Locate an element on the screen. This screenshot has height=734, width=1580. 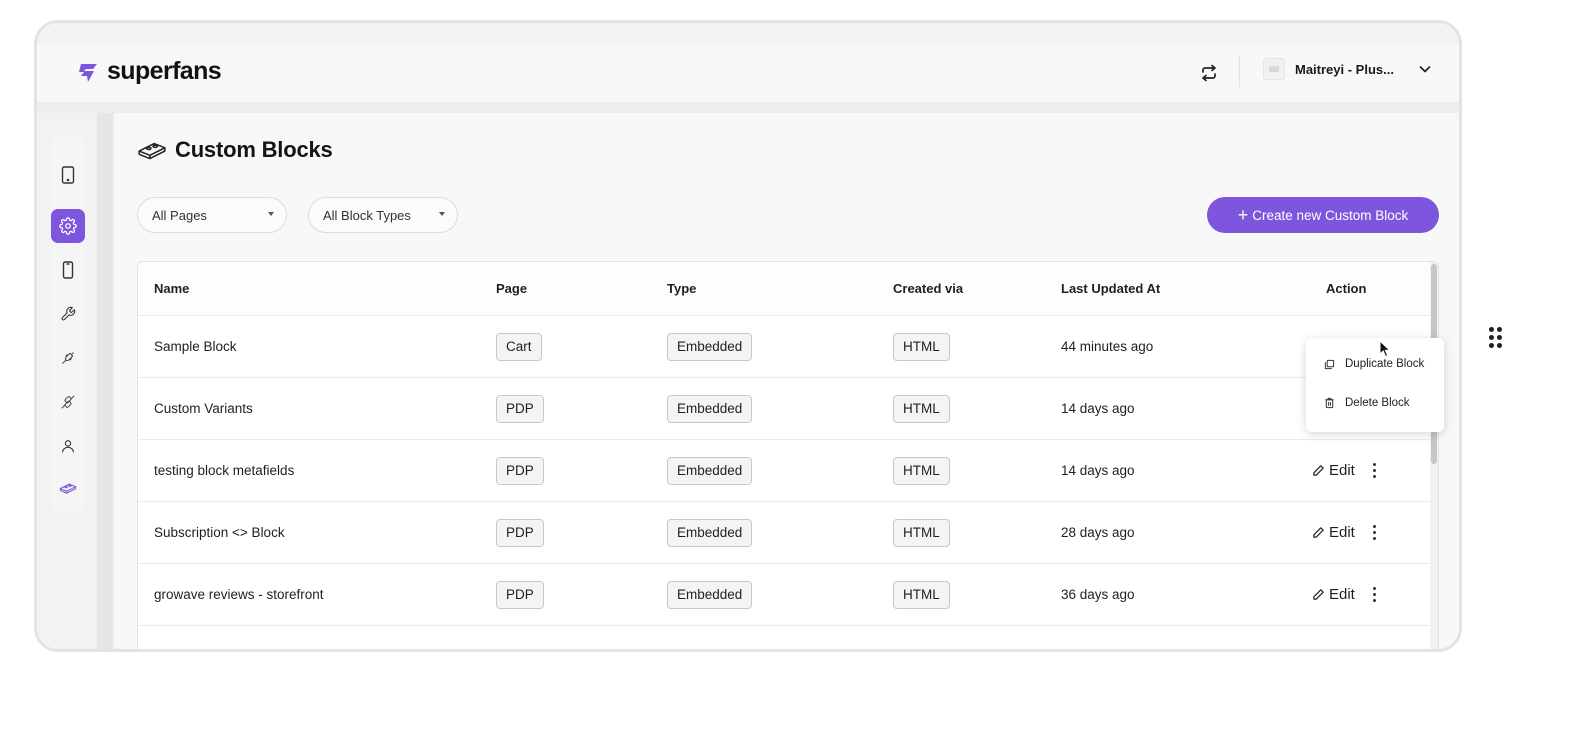
page-title: Custom Blocks is located at coordinates (235, 150).